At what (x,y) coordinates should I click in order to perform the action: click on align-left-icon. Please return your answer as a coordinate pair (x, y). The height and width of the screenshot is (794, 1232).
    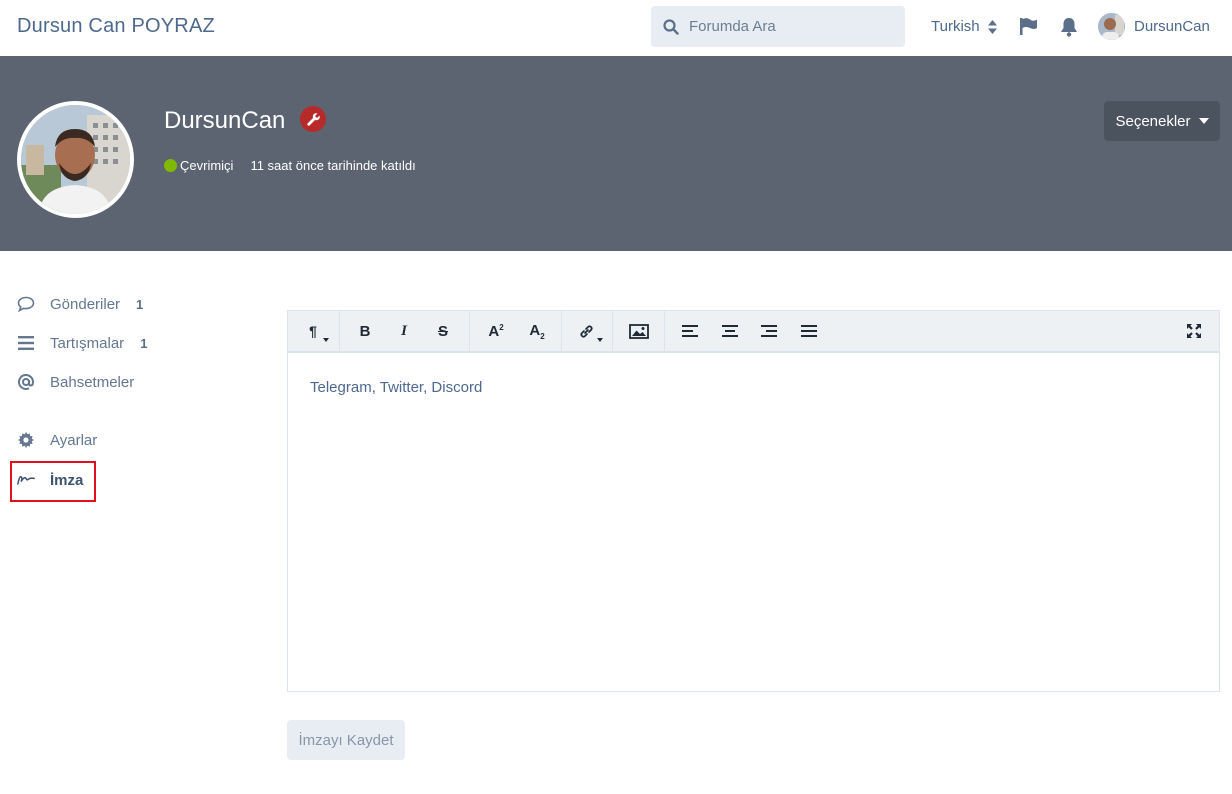
    Looking at the image, I should click on (690, 331).